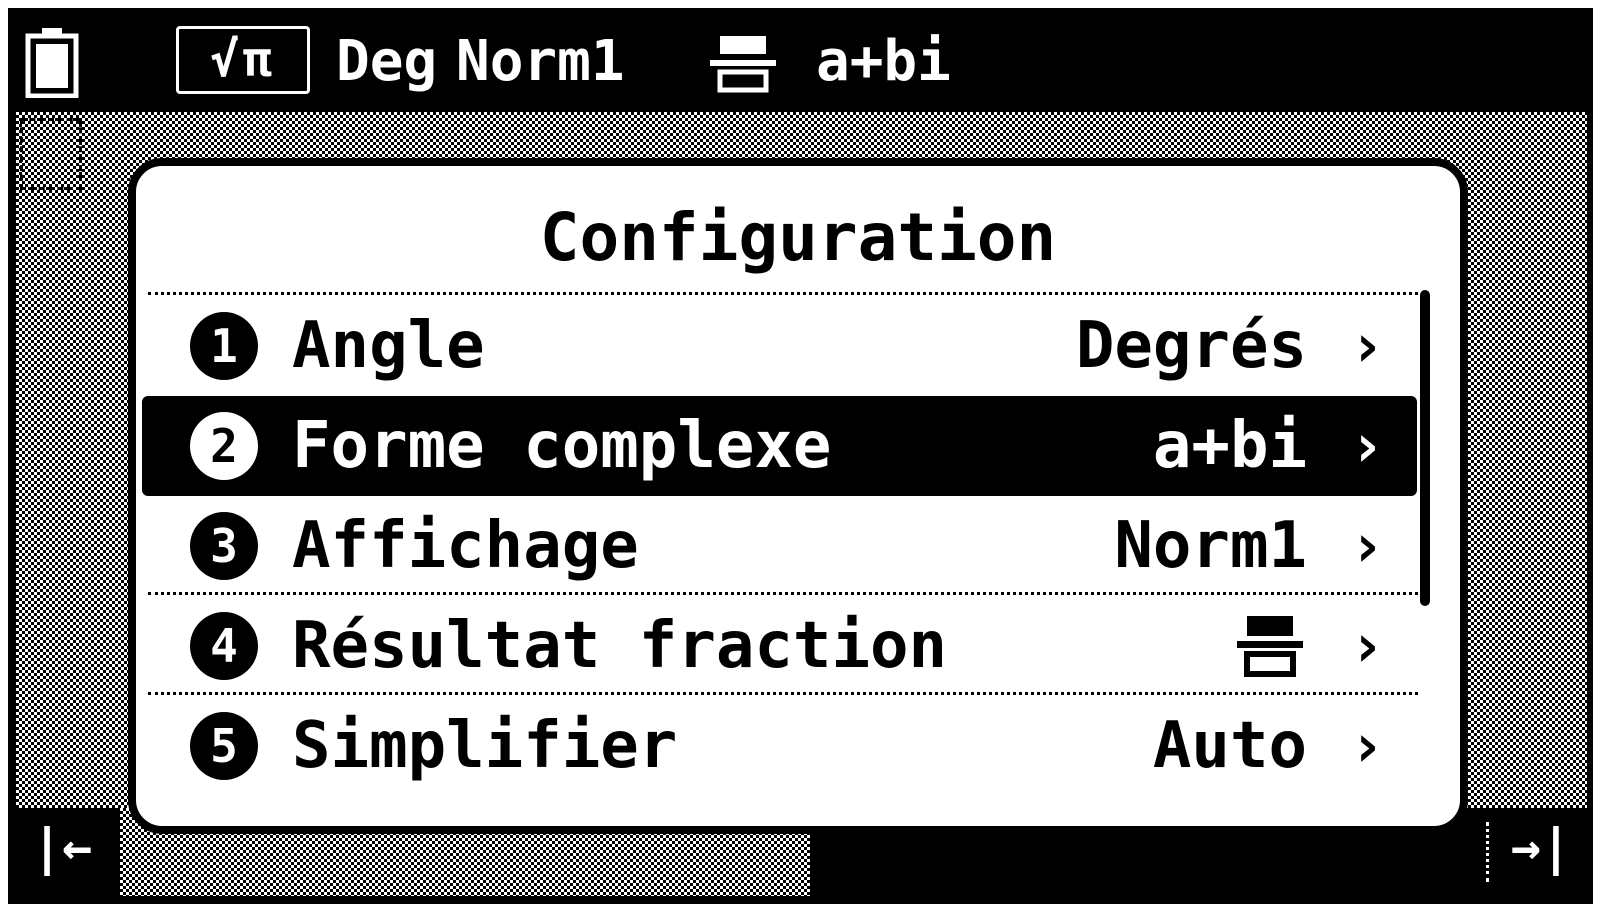 The height and width of the screenshot is (915, 1604). Describe the element at coordinates (1541, 847) in the screenshot. I see `right-arrow-icon: →|` at that location.